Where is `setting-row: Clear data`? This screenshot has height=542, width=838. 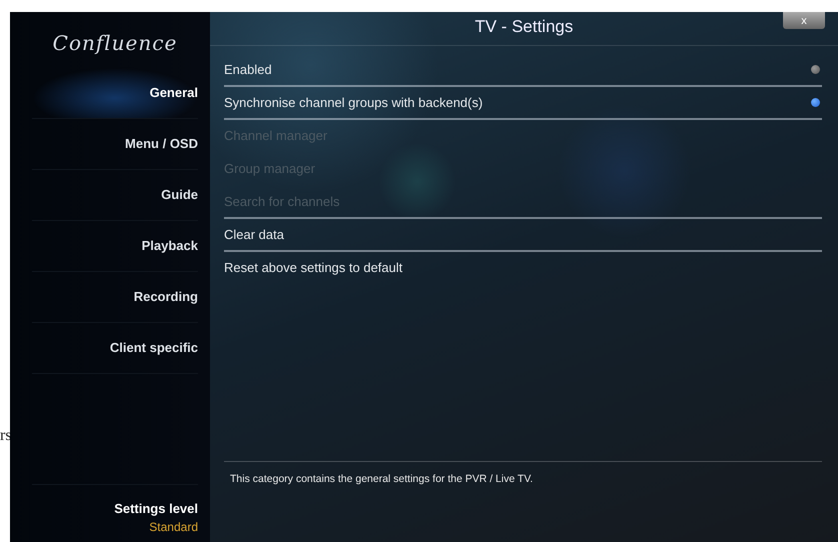 setting-row: Clear data is located at coordinates (523, 235).